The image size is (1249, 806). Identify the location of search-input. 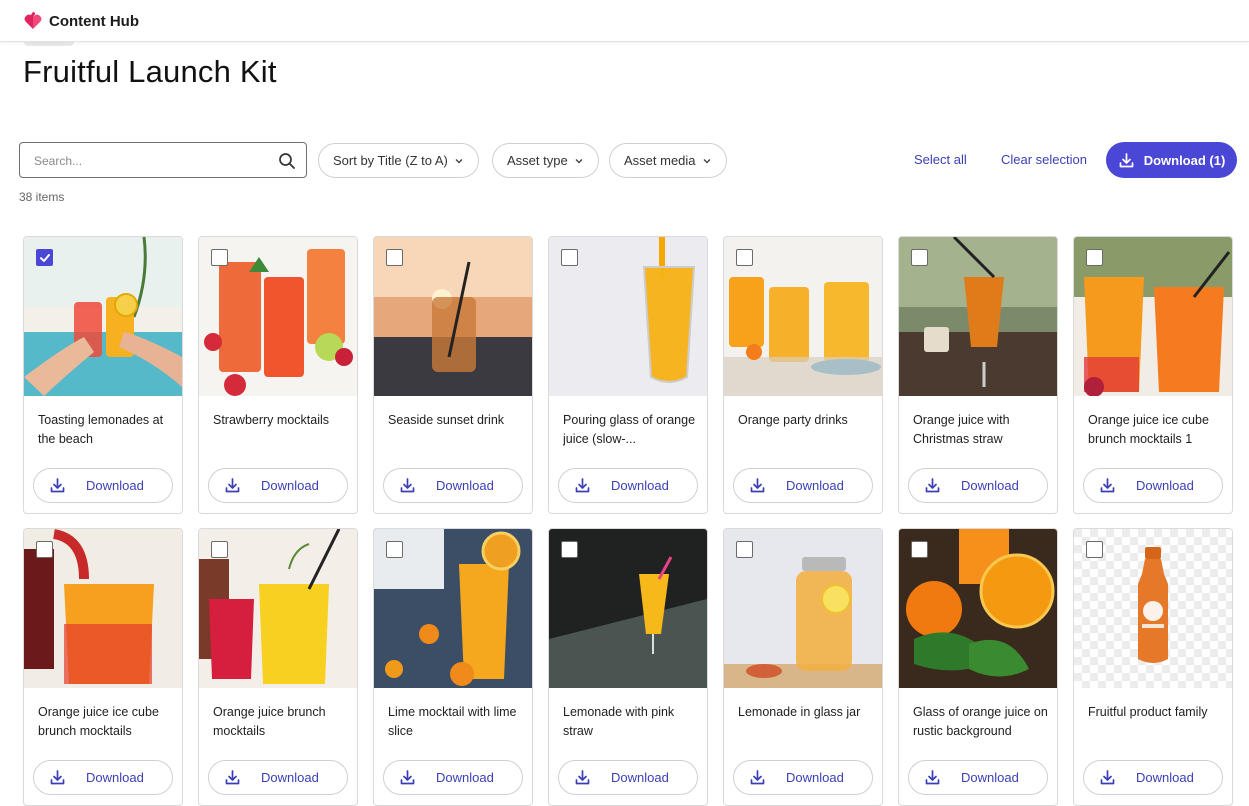
(154, 161).